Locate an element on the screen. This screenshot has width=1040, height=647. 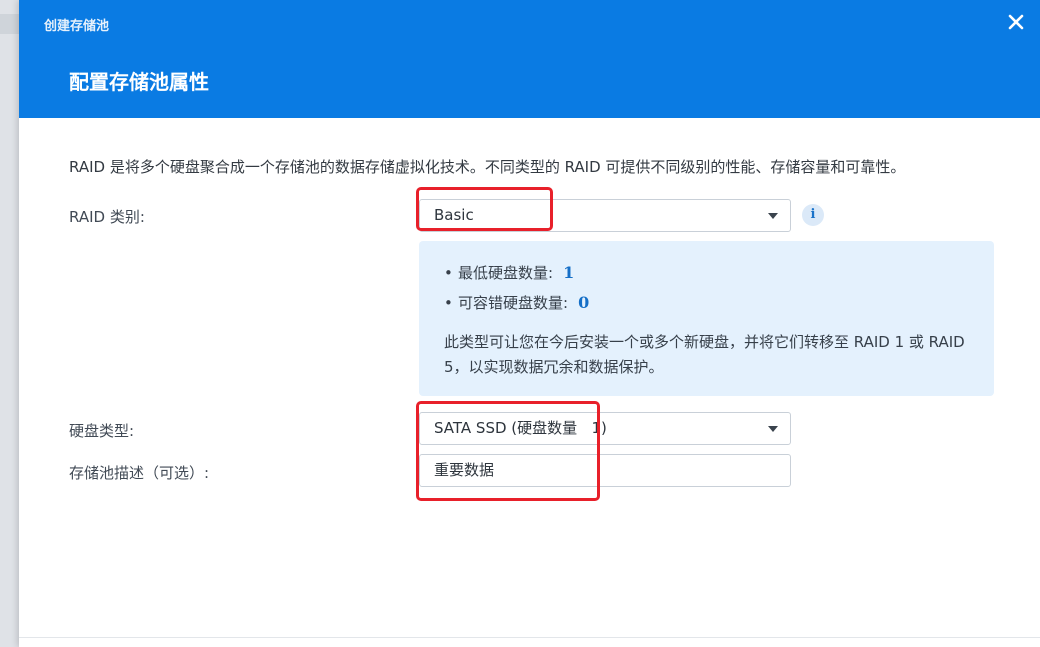
close-icon is located at coordinates (1016, 22).